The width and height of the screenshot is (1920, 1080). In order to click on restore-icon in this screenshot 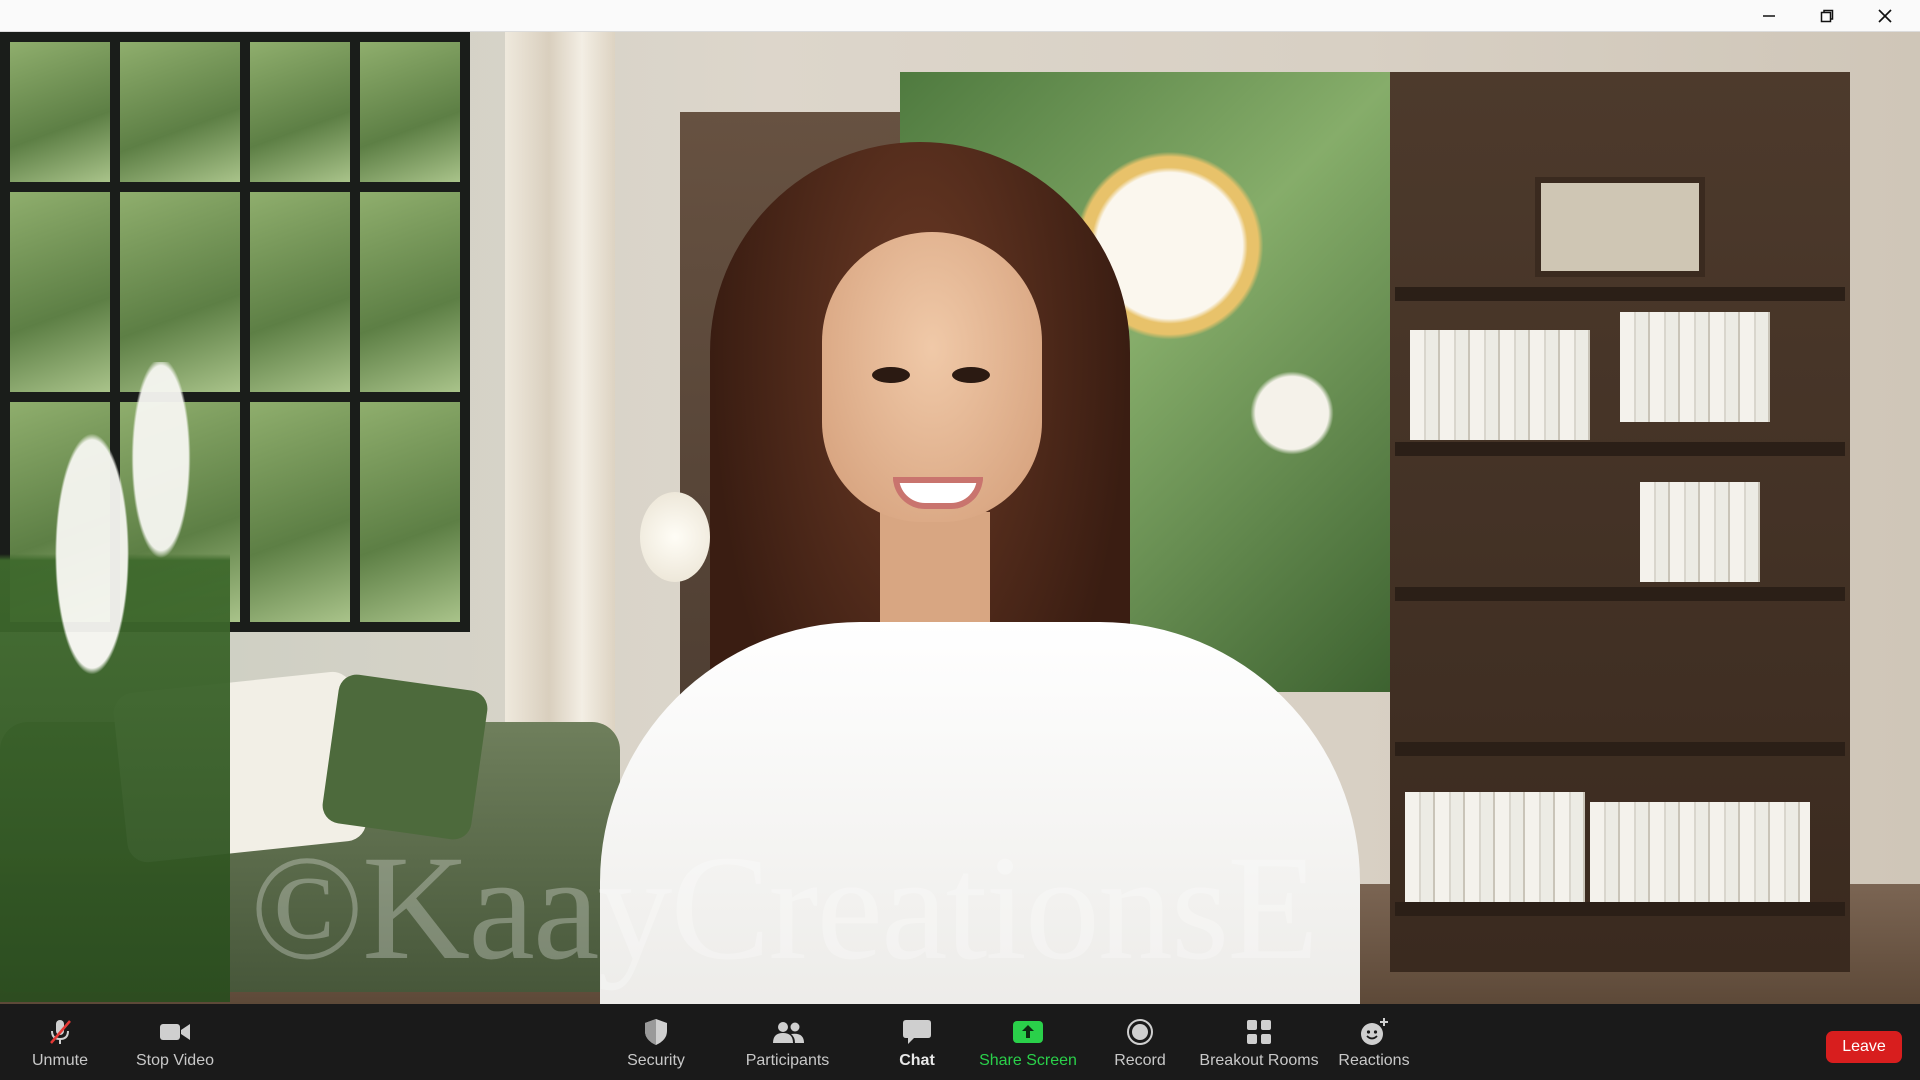, I will do `click(1827, 16)`.